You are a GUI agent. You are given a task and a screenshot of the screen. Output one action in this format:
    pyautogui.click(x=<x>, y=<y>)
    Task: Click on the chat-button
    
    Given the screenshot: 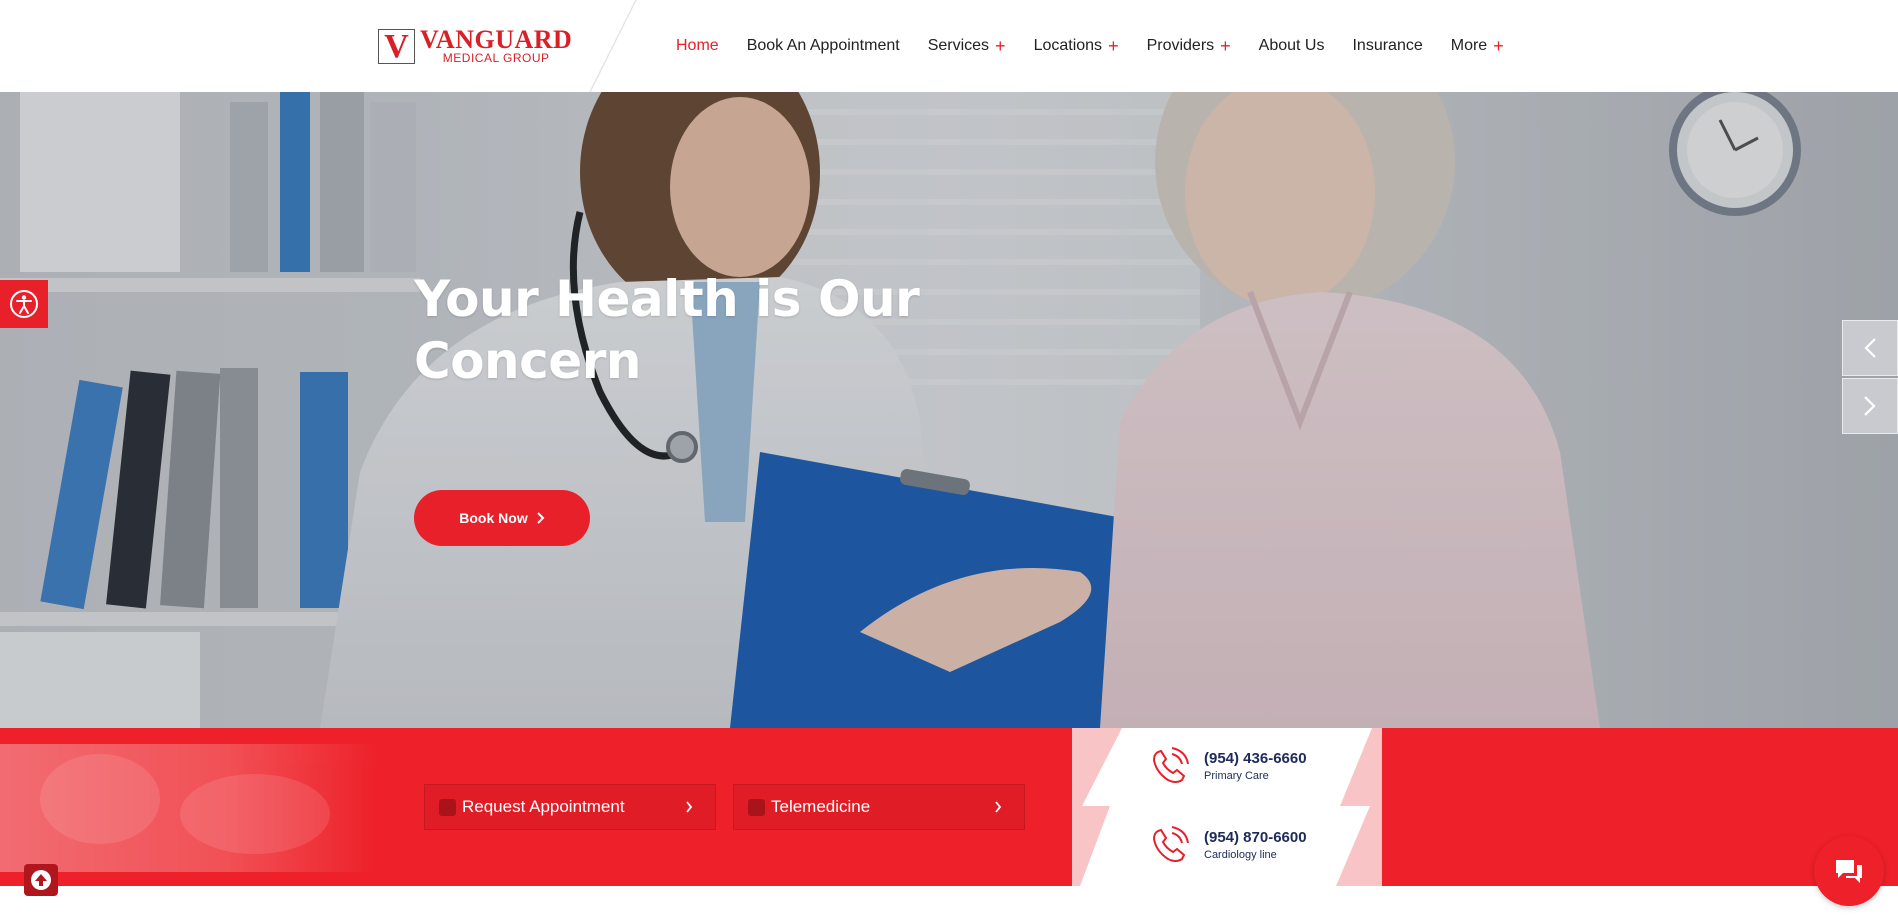 What is the action you would take?
    pyautogui.click(x=1849, y=871)
    